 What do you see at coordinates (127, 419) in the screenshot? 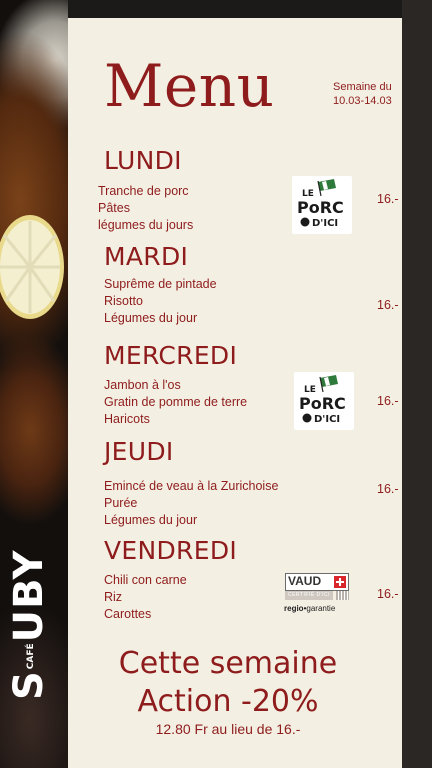
I see `dish-item: Haricots` at bounding box center [127, 419].